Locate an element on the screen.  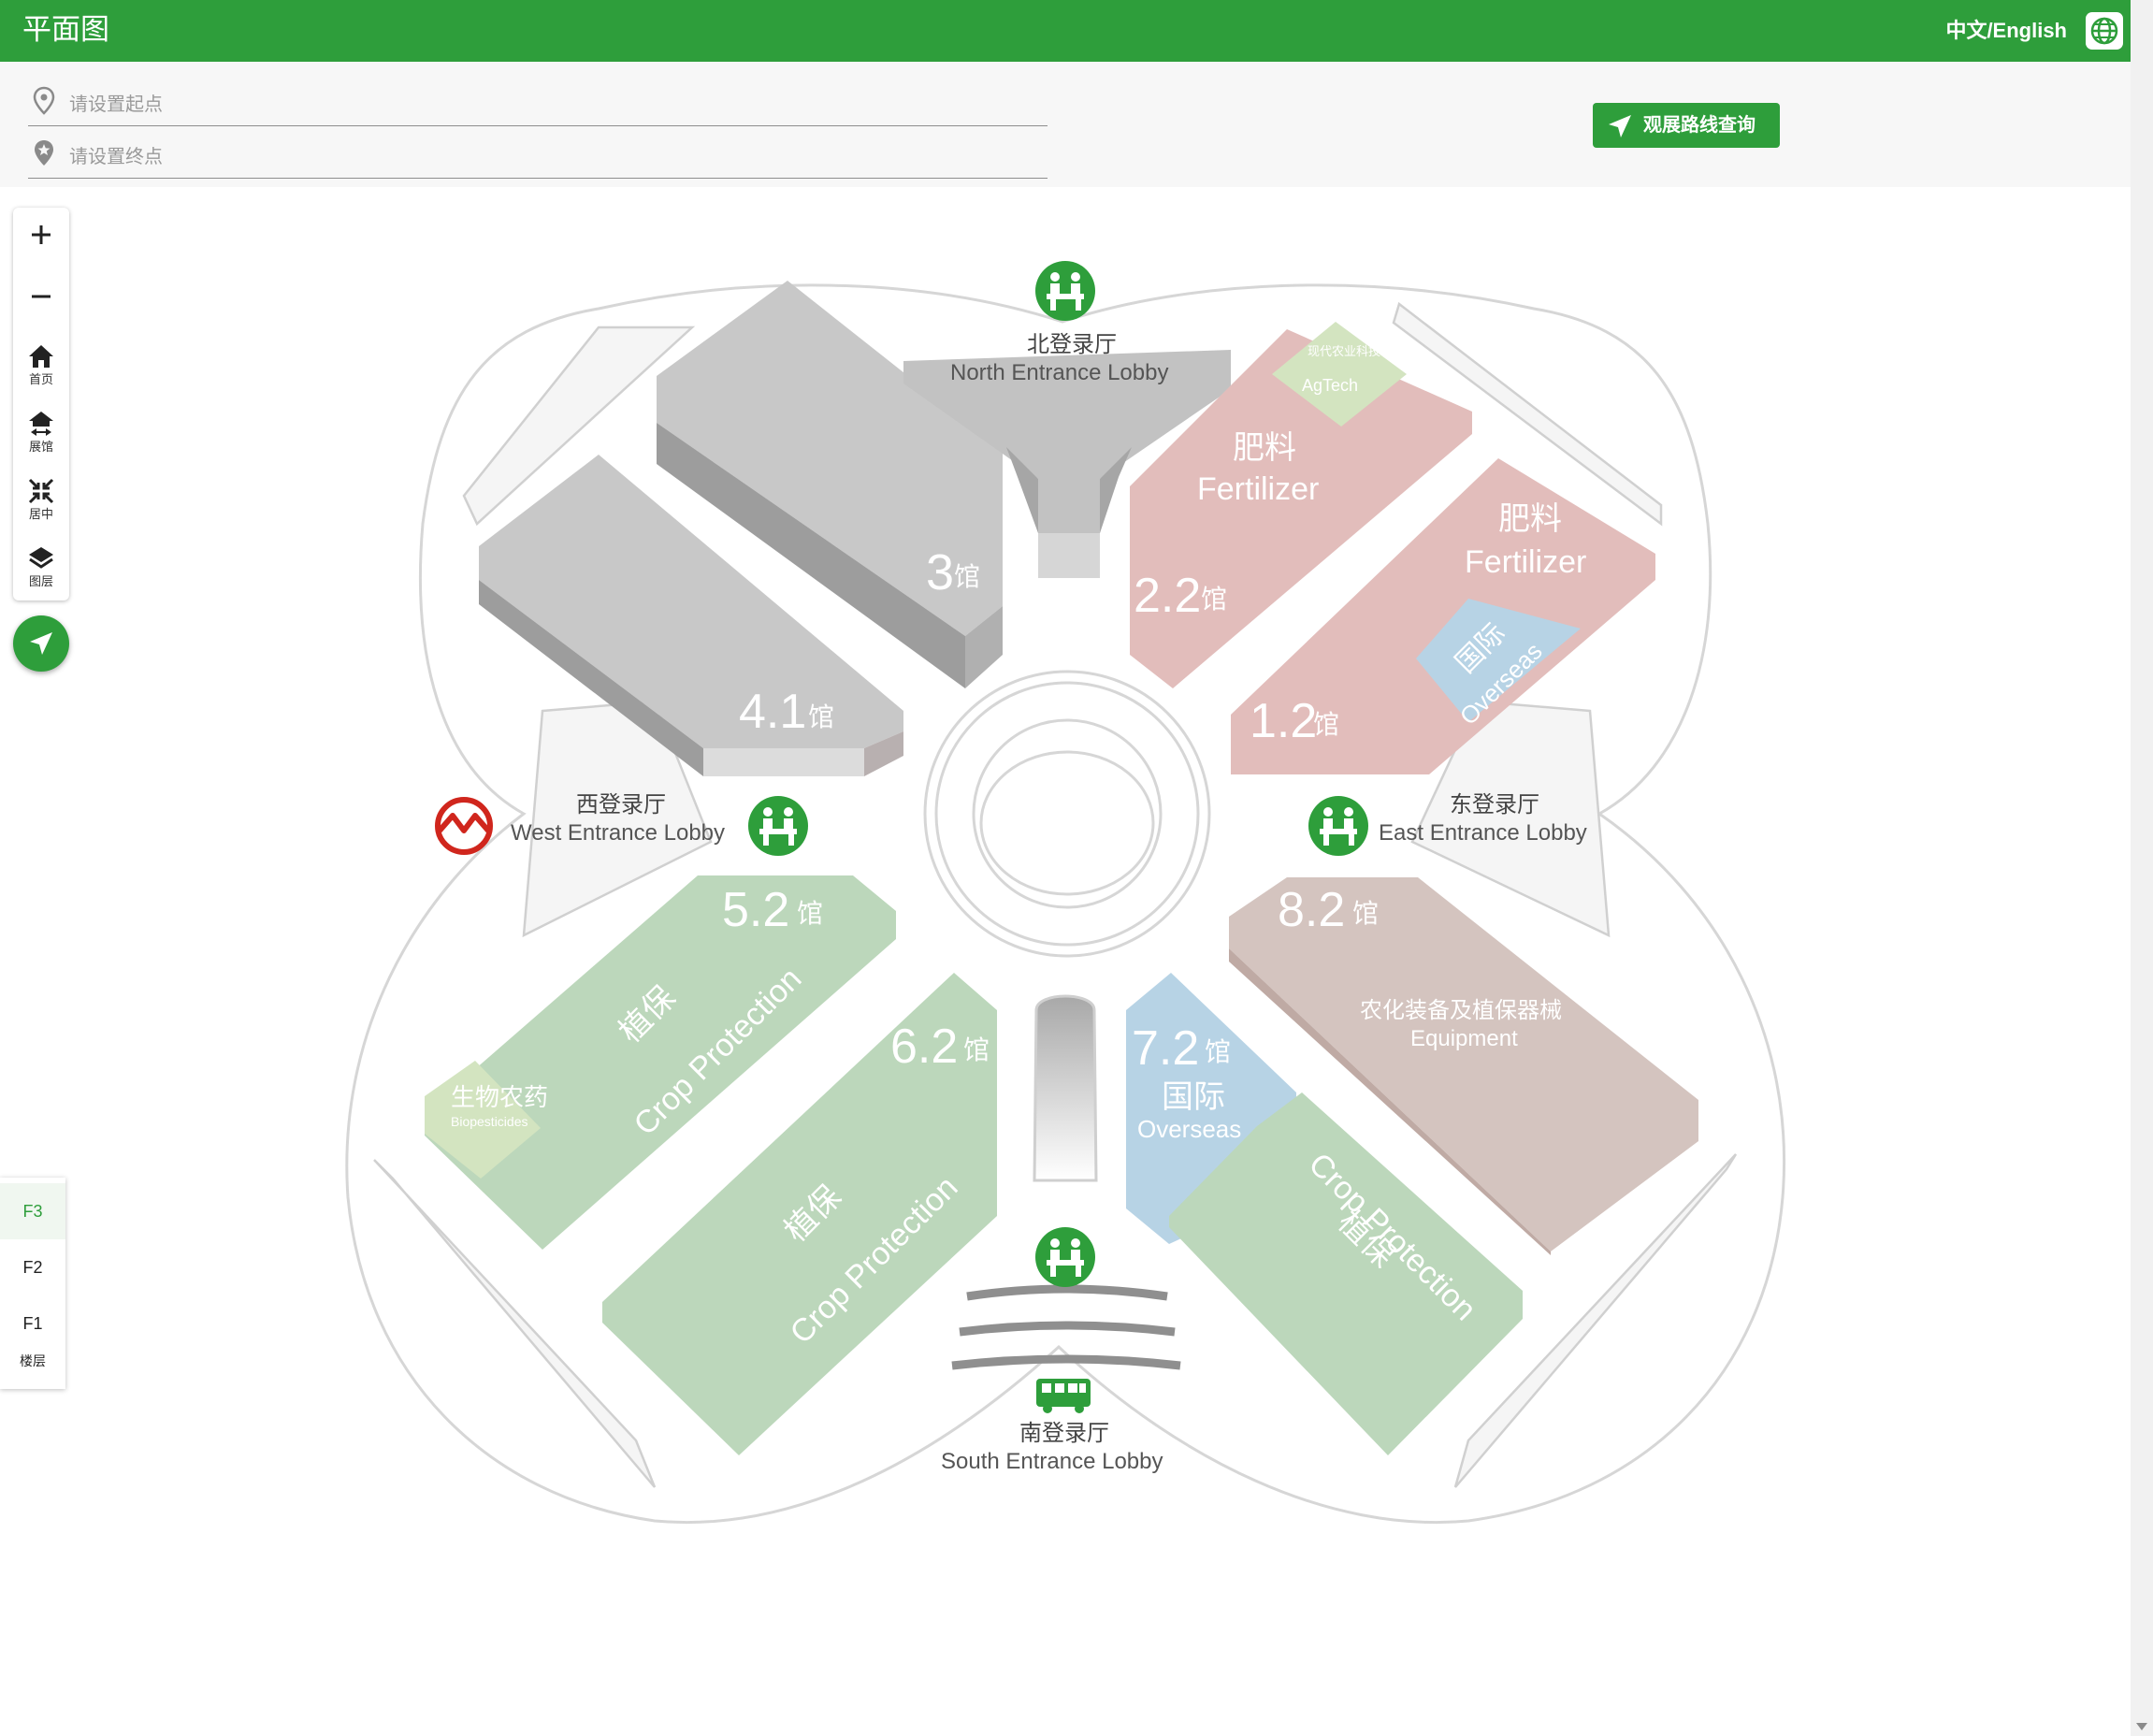
home-button: 首页 is located at coordinates (41, 364).